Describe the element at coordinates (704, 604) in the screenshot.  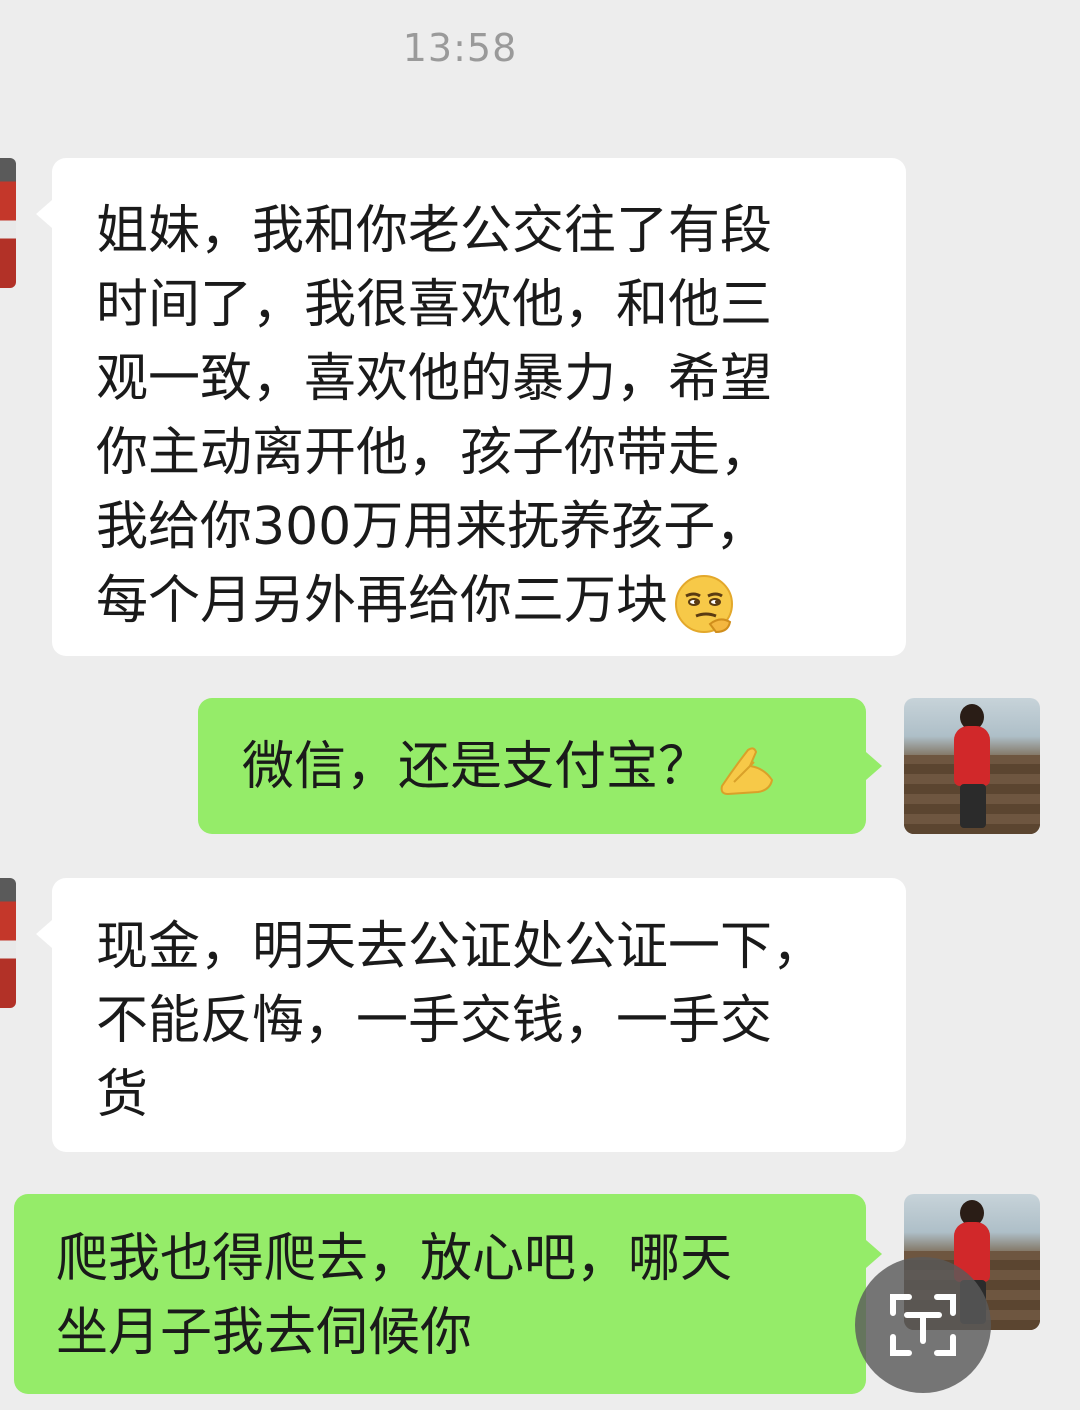
I see `smirk-face-icon` at that location.